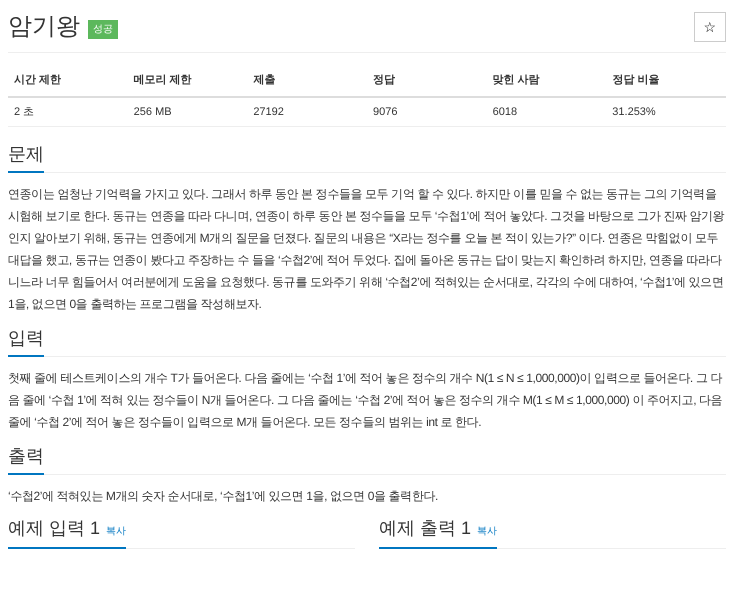  I want to click on column-header: 시간 제한, so click(68, 80).